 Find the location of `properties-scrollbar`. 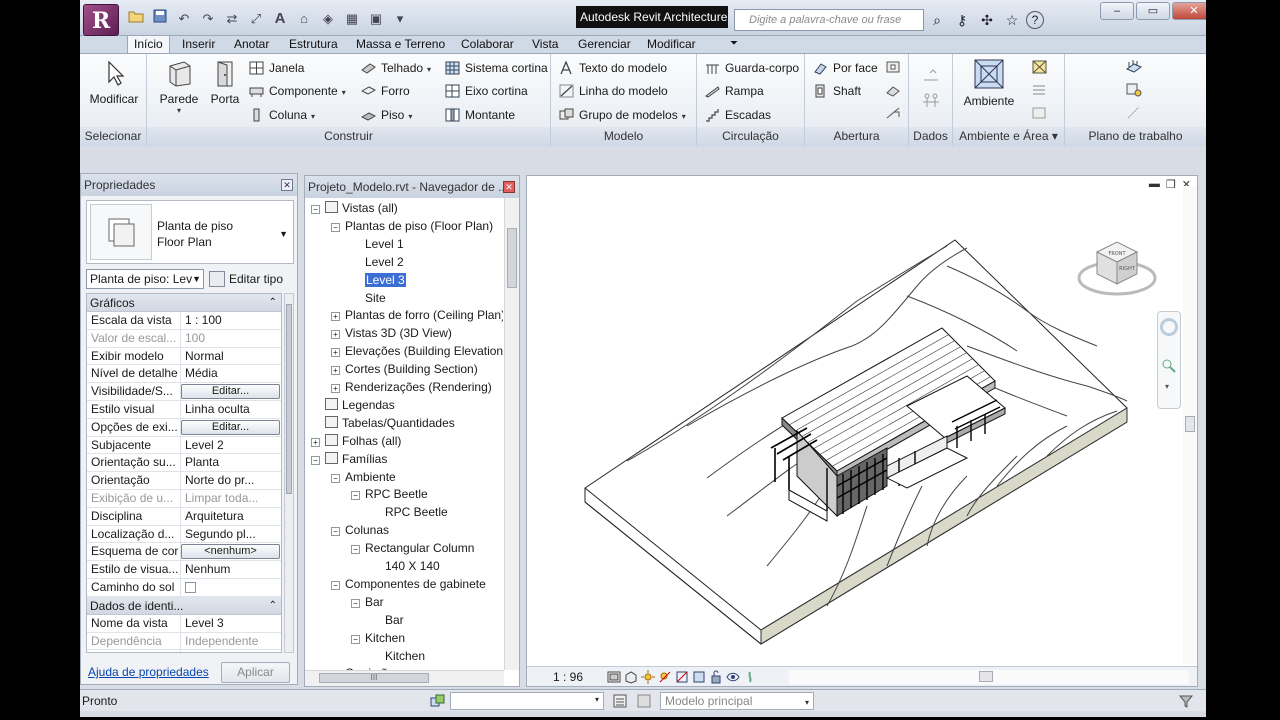

properties-scrollbar is located at coordinates (289, 473).